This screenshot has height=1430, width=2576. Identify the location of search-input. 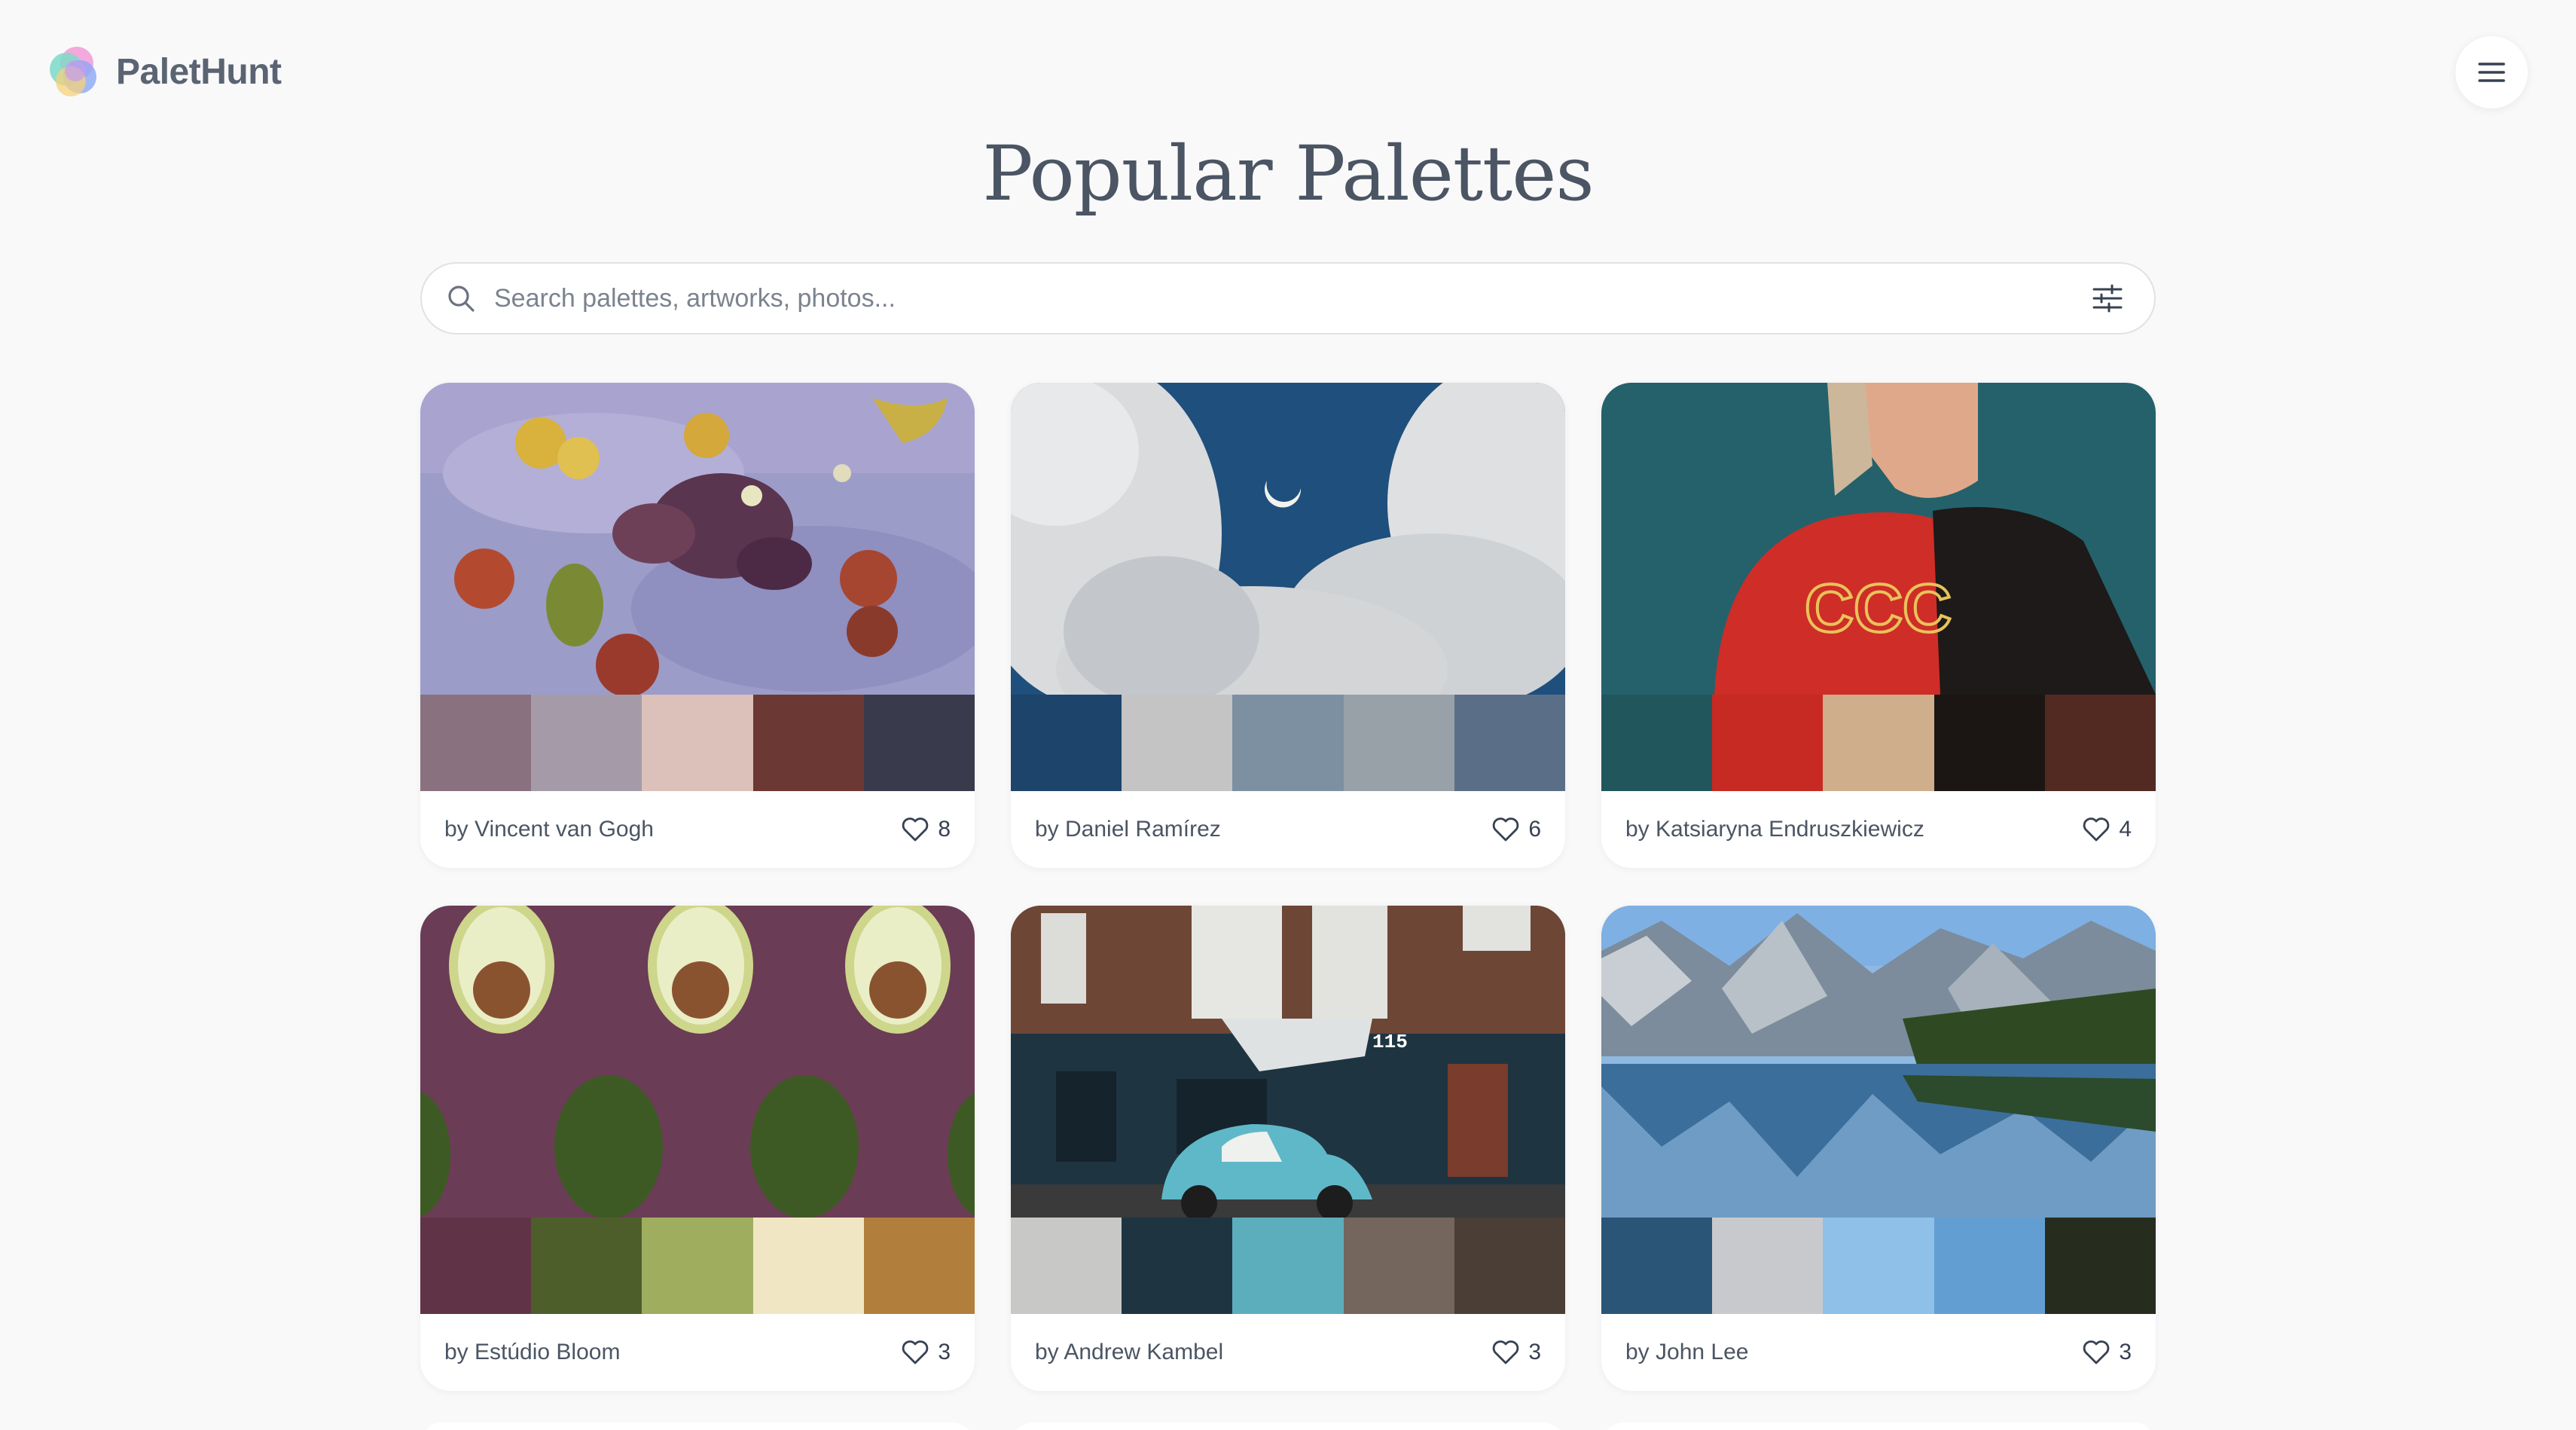
(1292, 298).